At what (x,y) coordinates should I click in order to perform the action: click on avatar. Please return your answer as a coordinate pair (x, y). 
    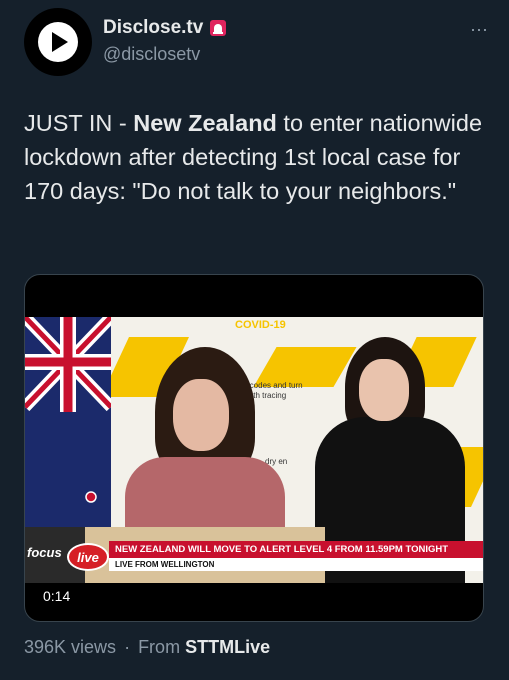
    Looking at the image, I should click on (58, 42).